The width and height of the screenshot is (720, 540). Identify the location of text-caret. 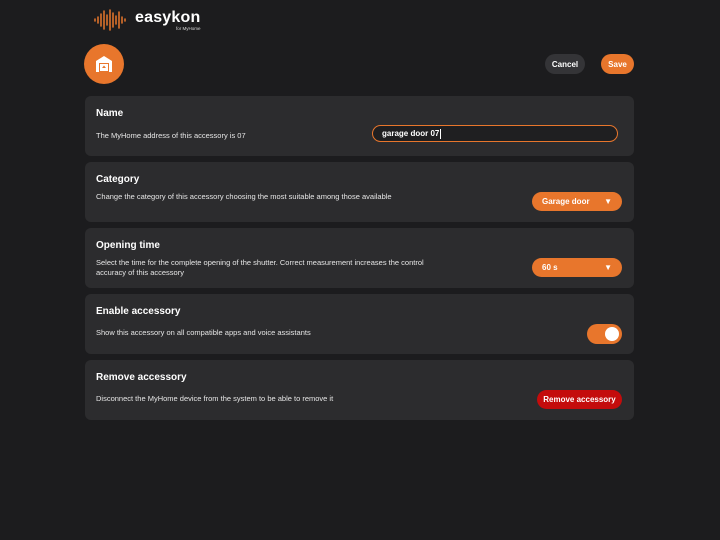
(441, 133).